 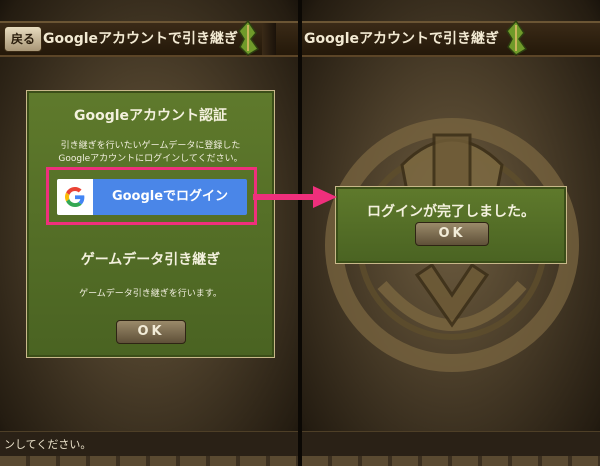 I want to click on google-login-button: Googleでログイン, so click(x=152, y=197).